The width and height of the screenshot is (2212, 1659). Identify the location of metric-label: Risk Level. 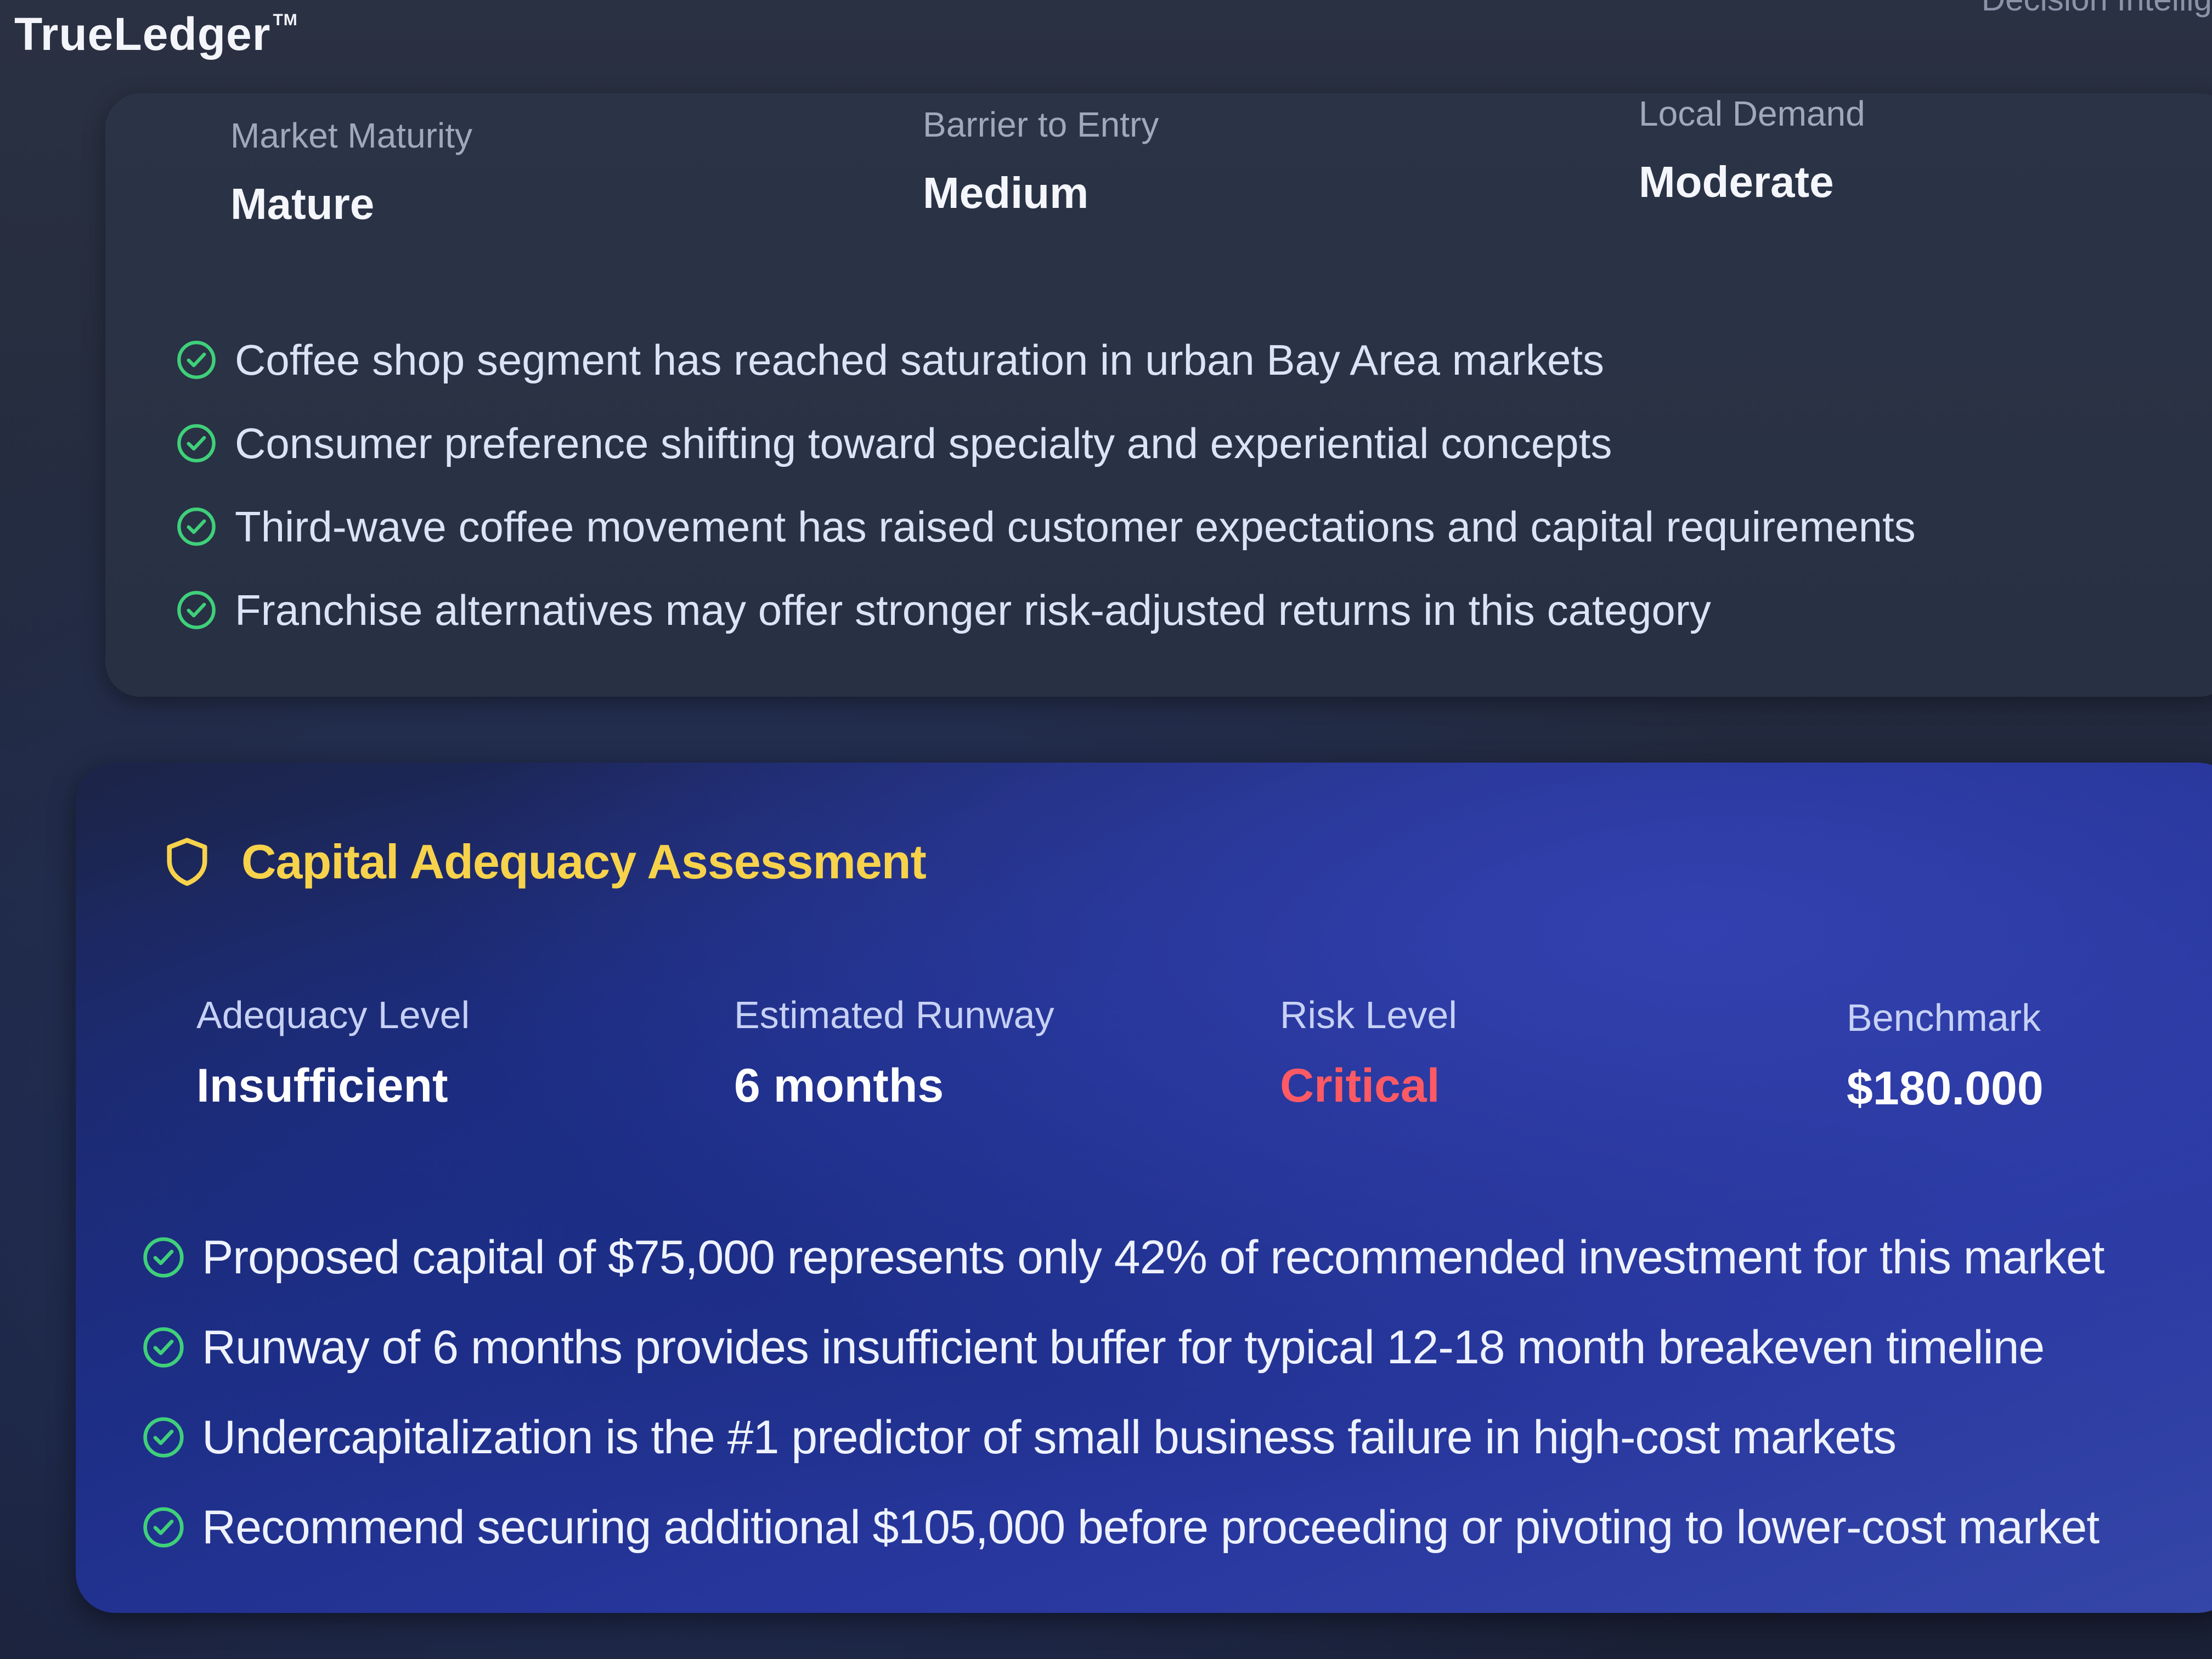
(1369, 1015).